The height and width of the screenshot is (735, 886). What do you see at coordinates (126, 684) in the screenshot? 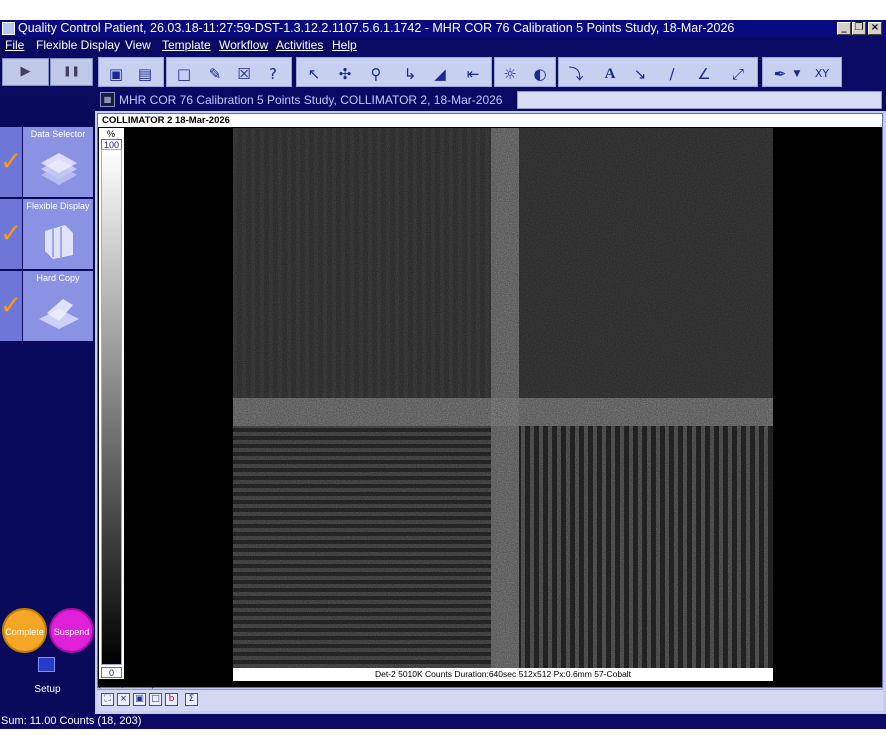
I see `window-level-readout: (B:0%,T:100%)` at bounding box center [126, 684].